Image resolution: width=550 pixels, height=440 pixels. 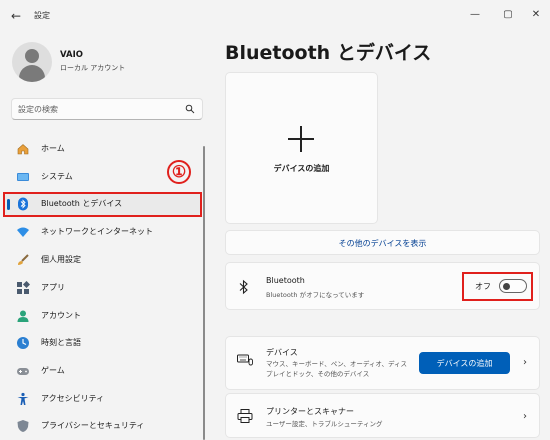 What do you see at coordinates (513, 286) in the screenshot?
I see `bluetooth-toggle` at bounding box center [513, 286].